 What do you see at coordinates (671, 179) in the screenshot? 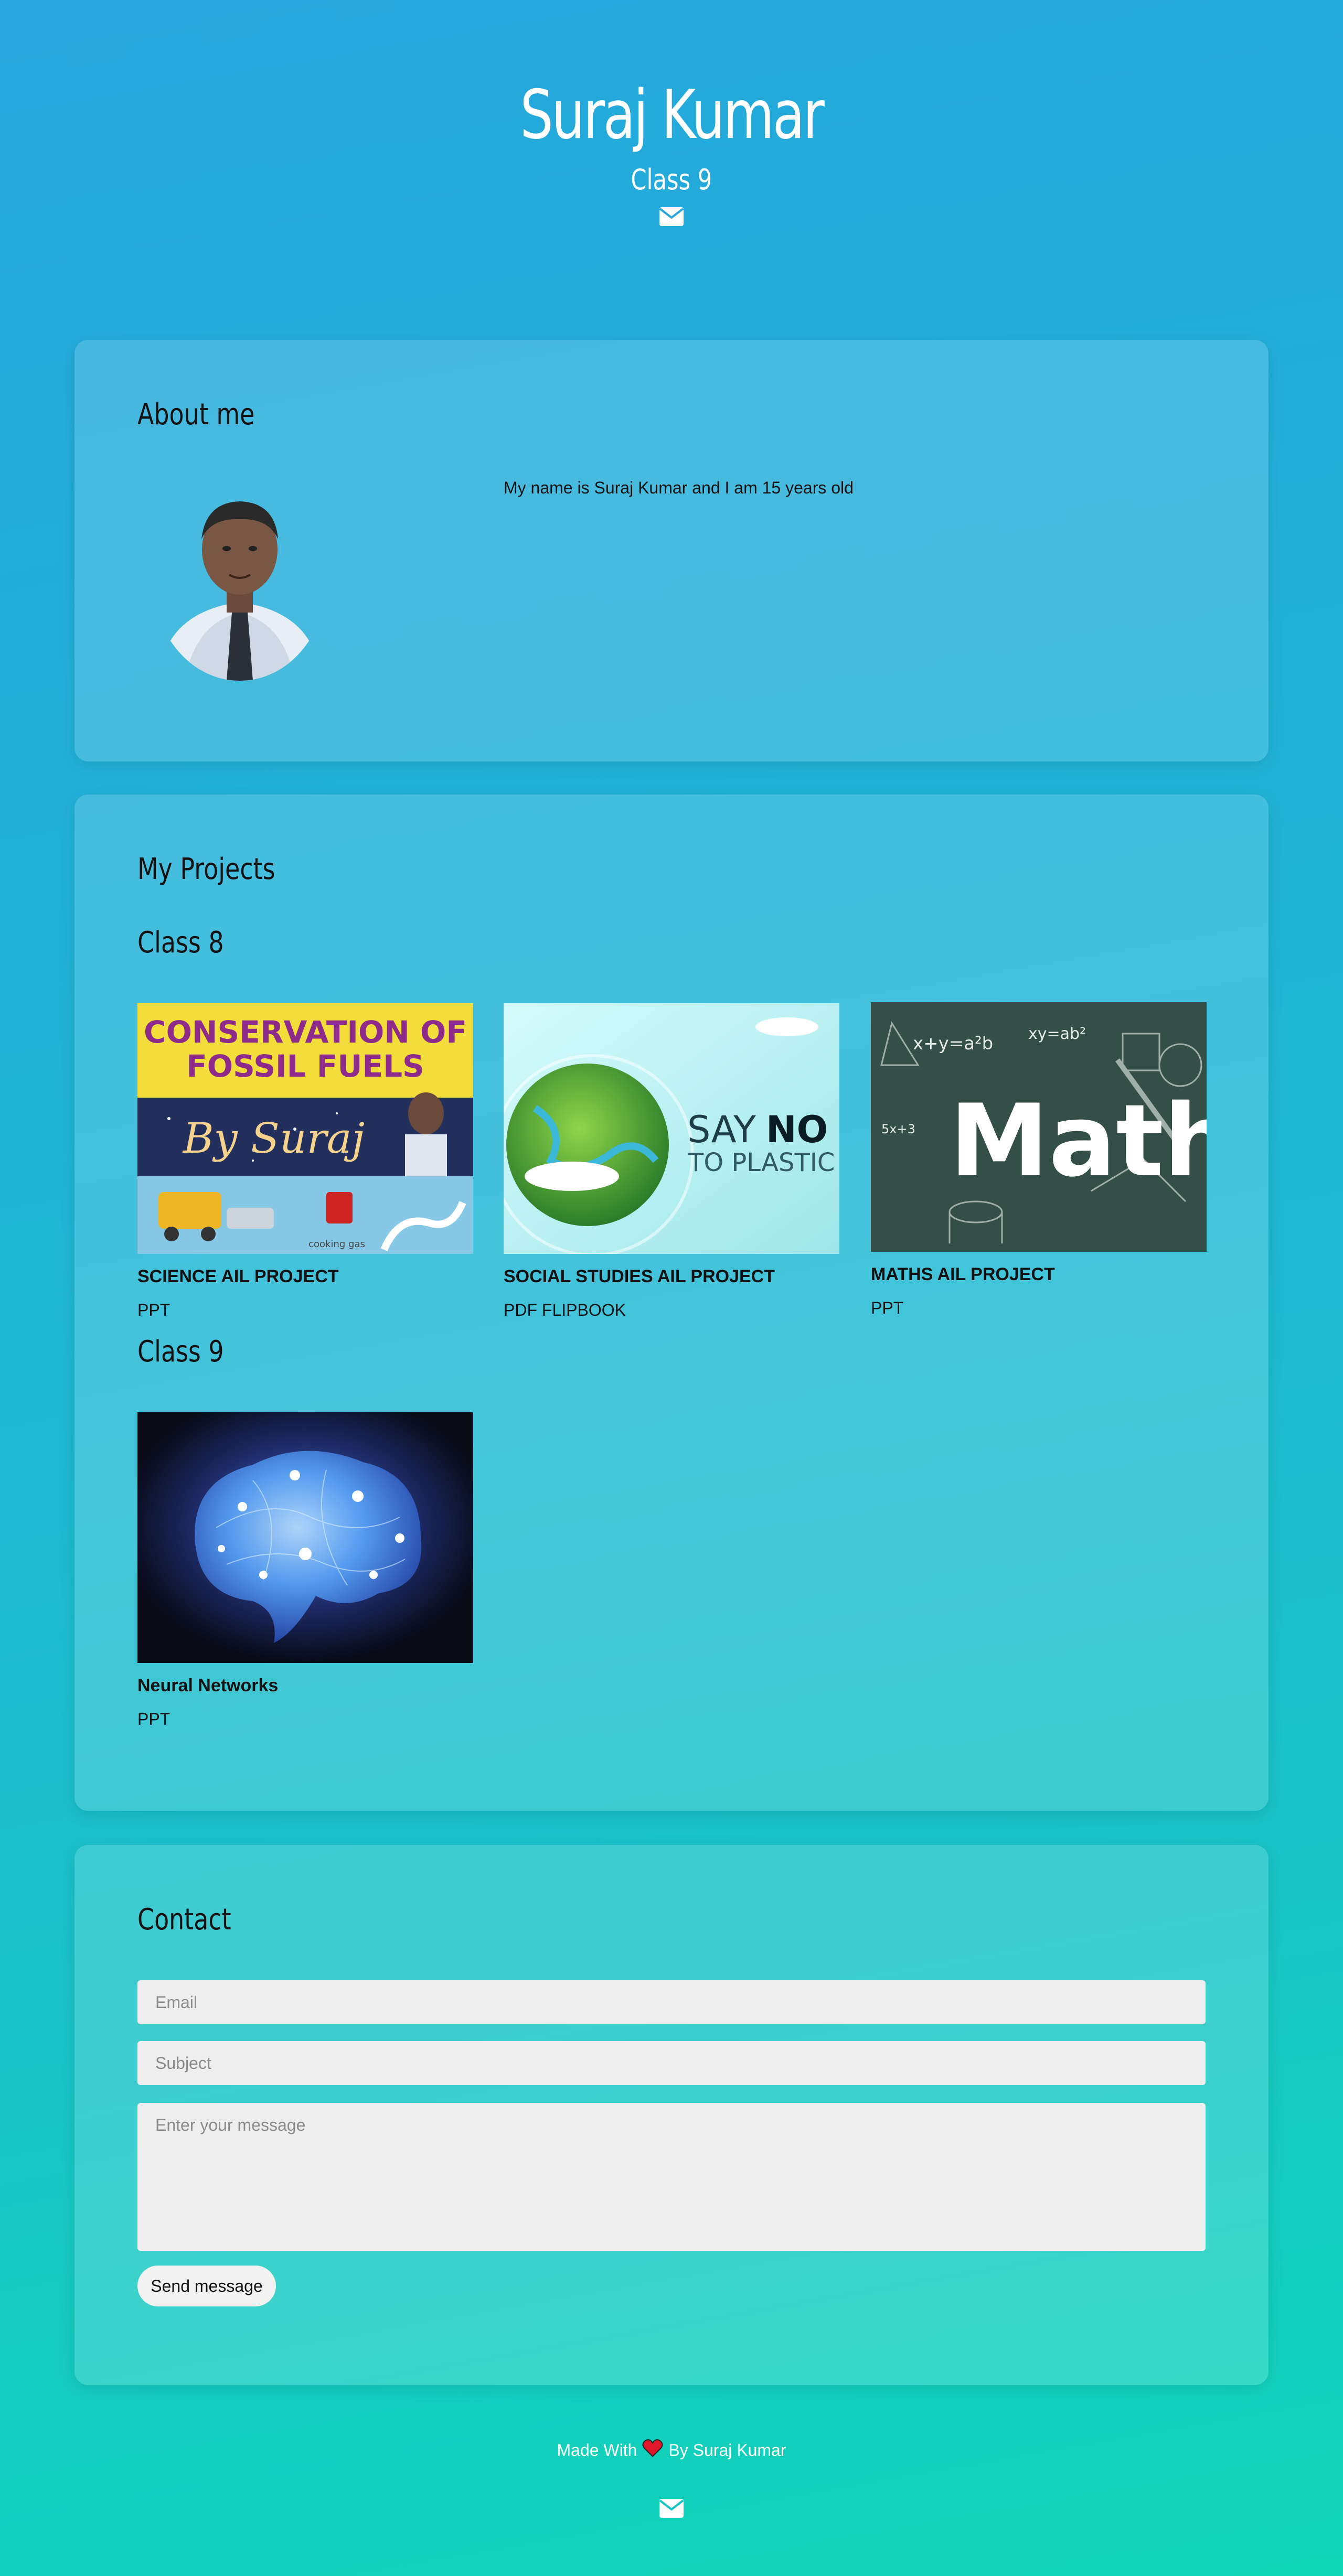
I see `page-subtitle: Class 9` at bounding box center [671, 179].